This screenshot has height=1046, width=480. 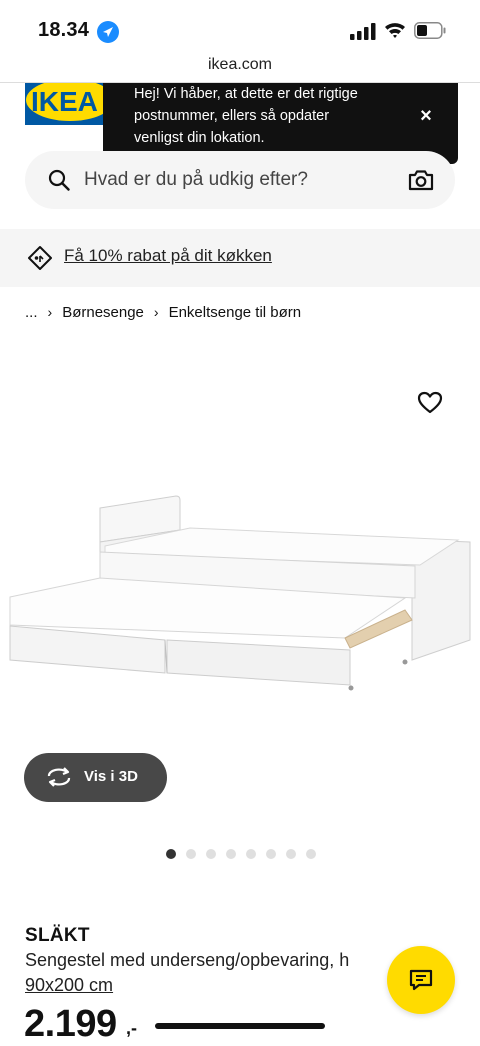 What do you see at coordinates (430, 30) in the screenshot?
I see `battery-icon` at bounding box center [430, 30].